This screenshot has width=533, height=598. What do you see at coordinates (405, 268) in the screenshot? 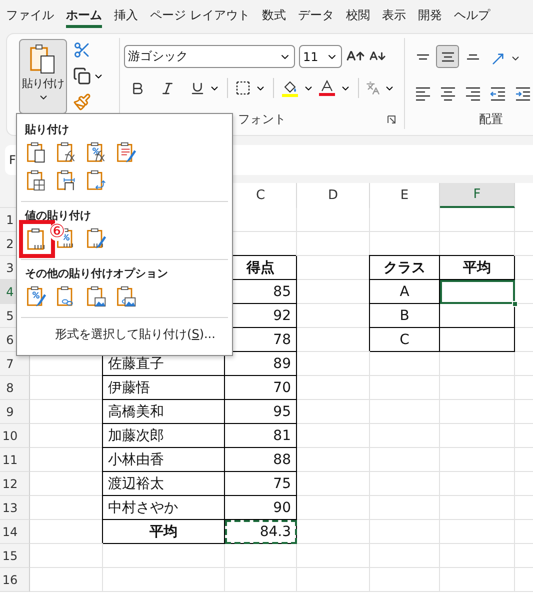
I see `table-cell: クラス` at bounding box center [405, 268].